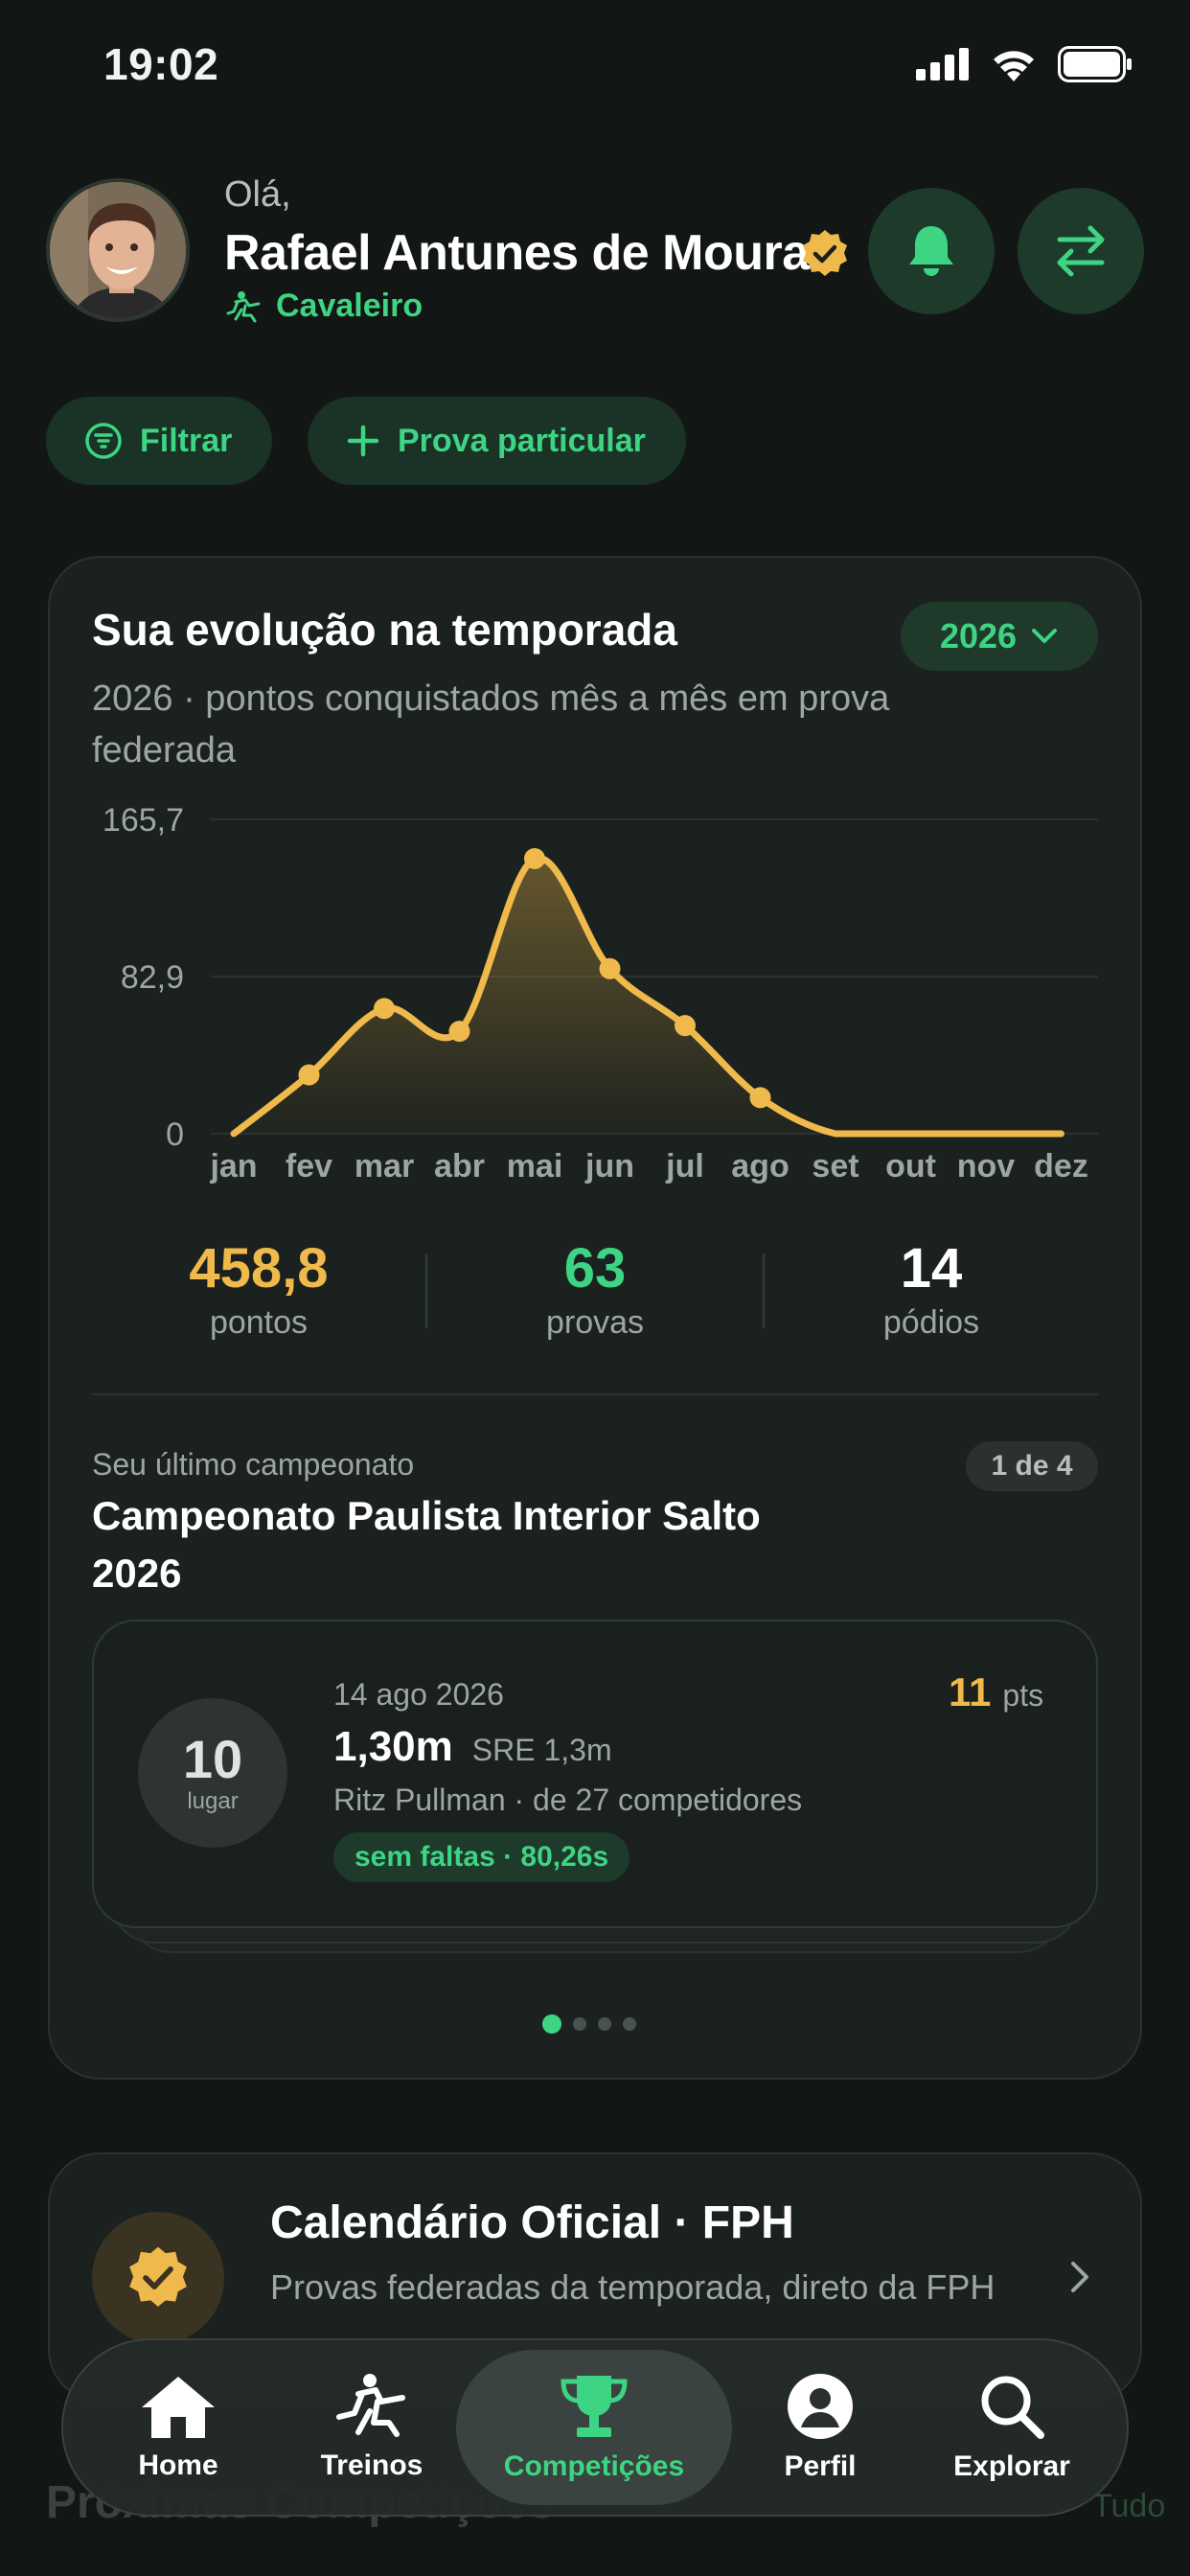 This screenshot has height=2576, width=1190. Describe the element at coordinates (835, 1166) in the screenshot. I see `chart-x-tick: set` at that location.